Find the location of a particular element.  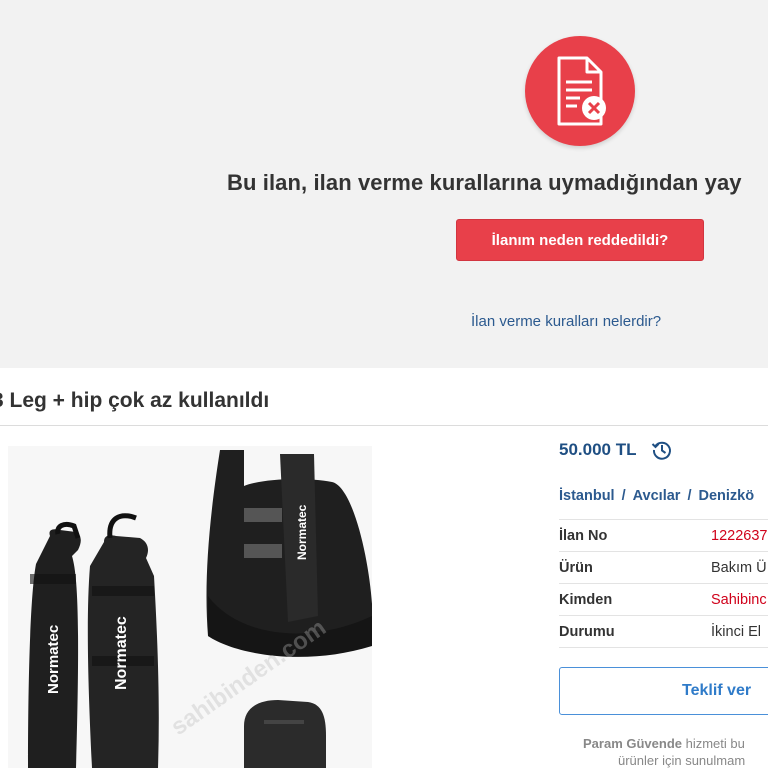

why-rejected-button: İlanım neden reddedildi? is located at coordinates (580, 240).